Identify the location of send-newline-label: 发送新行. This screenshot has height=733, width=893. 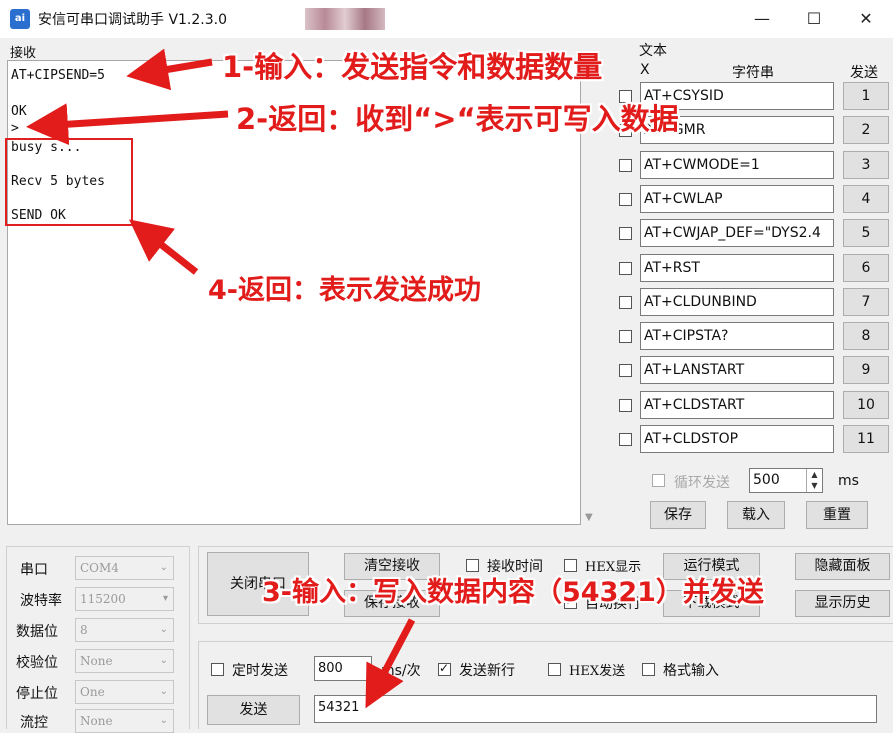
(487, 671).